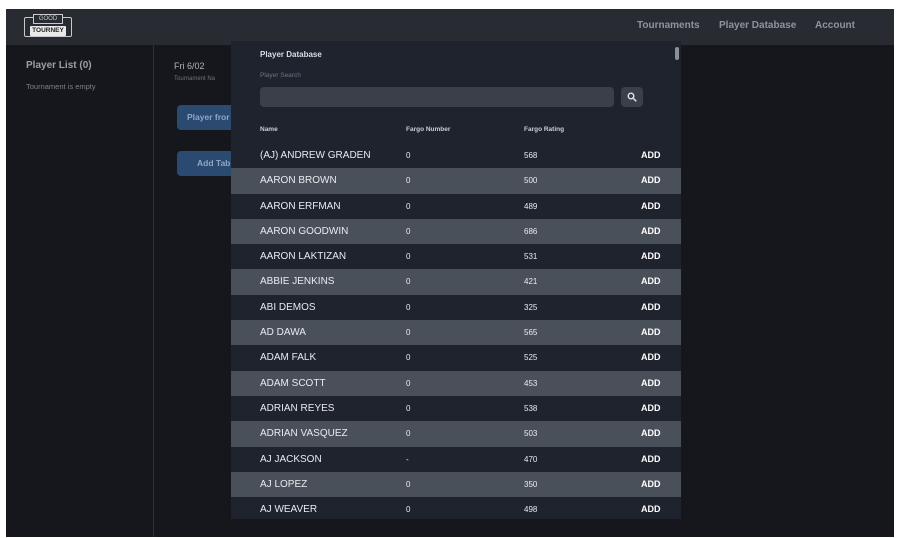  What do you see at coordinates (303, 257) in the screenshot?
I see `player-name: AARON LAKTIZAN` at bounding box center [303, 257].